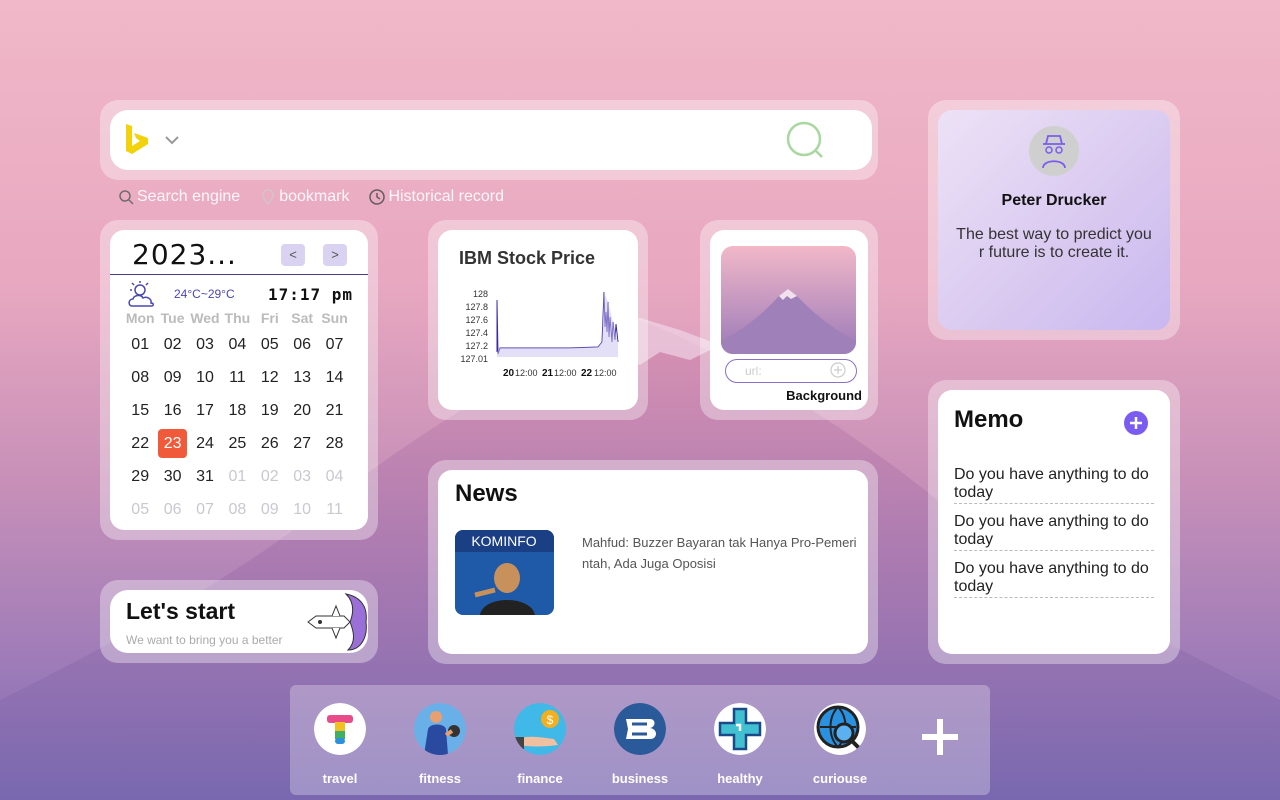  What do you see at coordinates (140, 476) in the screenshot?
I see `calendar-day: 29` at bounding box center [140, 476].